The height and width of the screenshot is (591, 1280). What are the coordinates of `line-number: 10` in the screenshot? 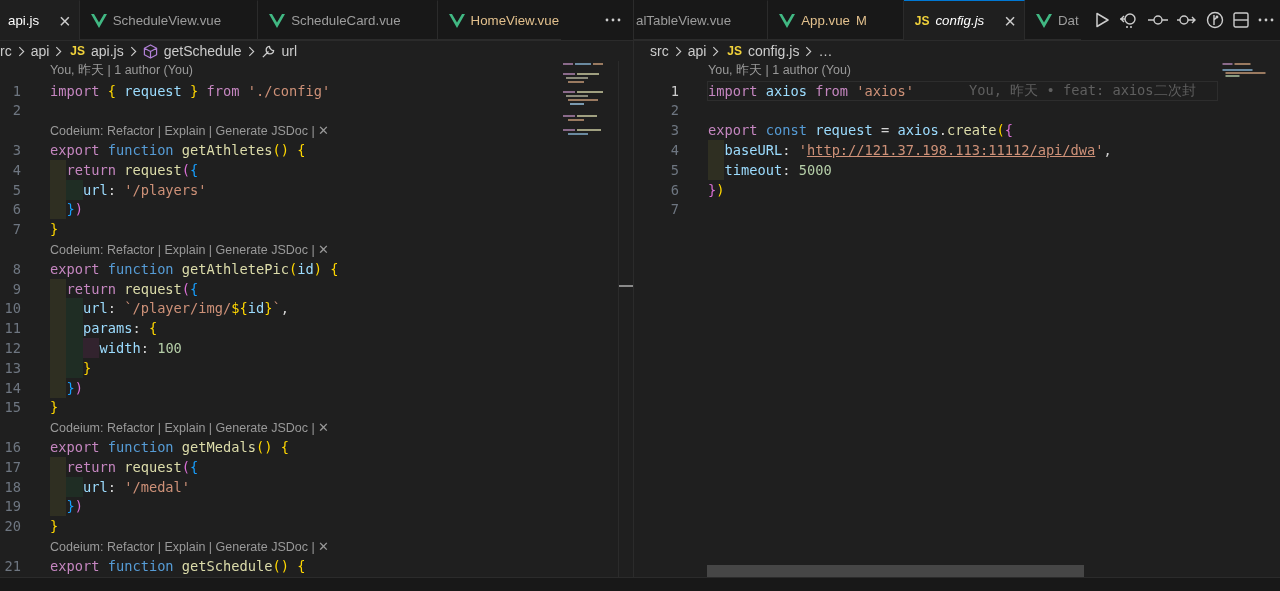 It's located at (12, 308).